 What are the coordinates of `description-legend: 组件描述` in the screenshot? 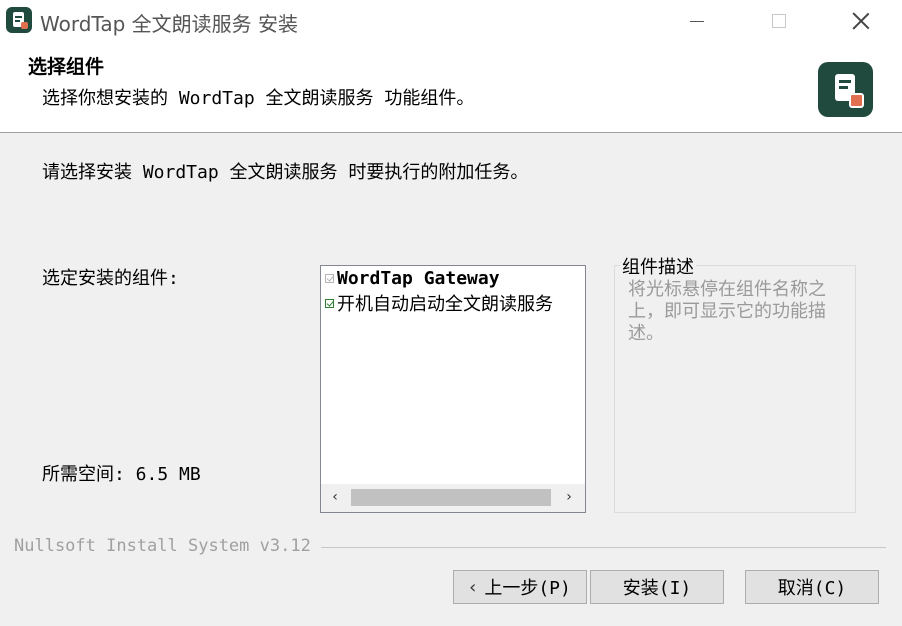 It's located at (658, 266).